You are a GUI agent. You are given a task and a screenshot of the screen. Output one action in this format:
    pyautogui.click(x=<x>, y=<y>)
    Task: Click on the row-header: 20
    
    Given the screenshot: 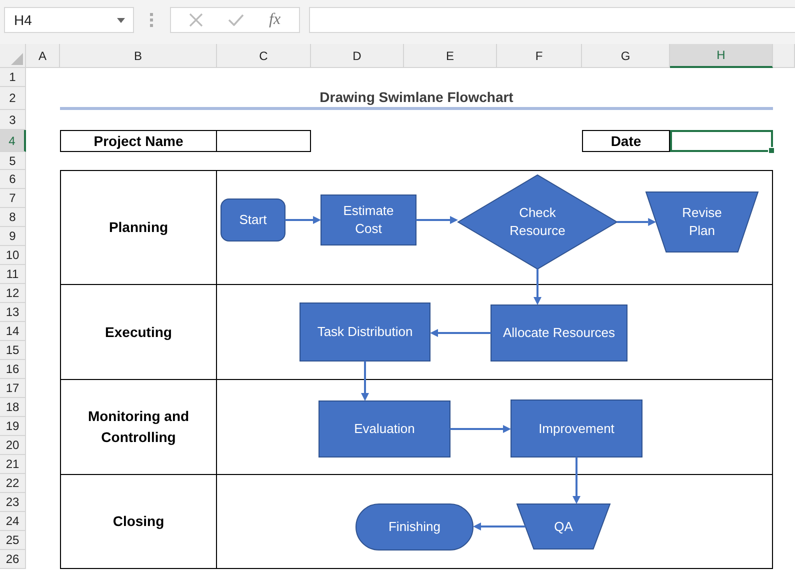 What is the action you would take?
    pyautogui.click(x=13, y=445)
    